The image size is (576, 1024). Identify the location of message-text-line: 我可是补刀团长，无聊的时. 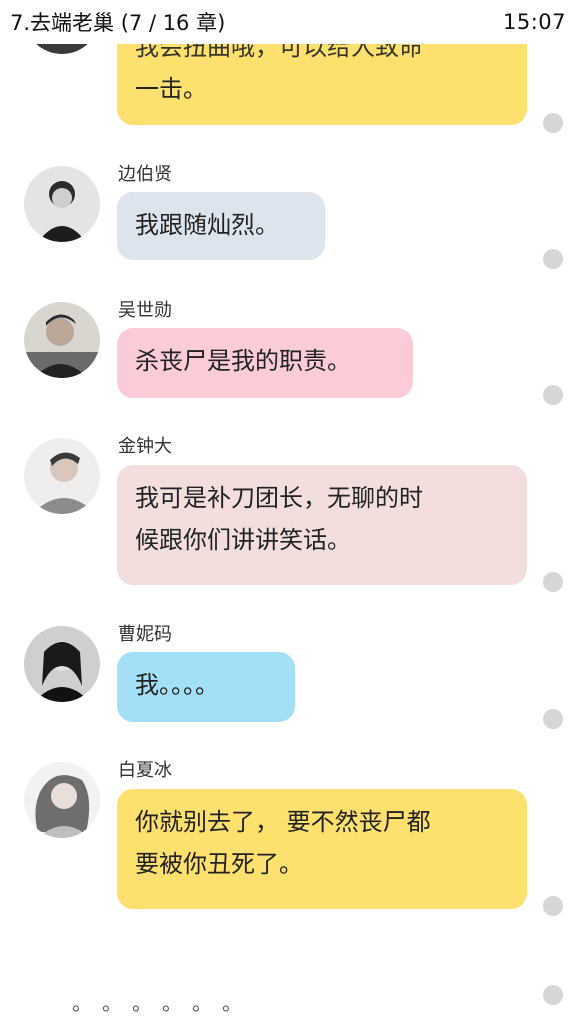
(279, 498).